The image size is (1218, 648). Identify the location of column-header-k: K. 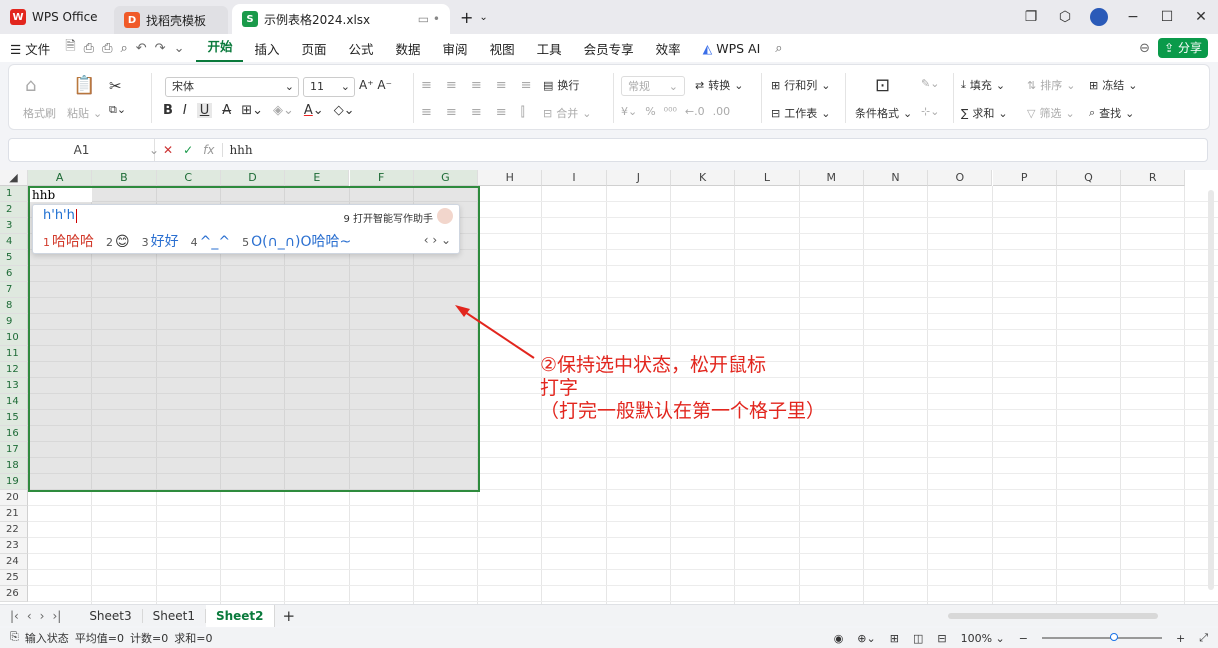
(703, 178).